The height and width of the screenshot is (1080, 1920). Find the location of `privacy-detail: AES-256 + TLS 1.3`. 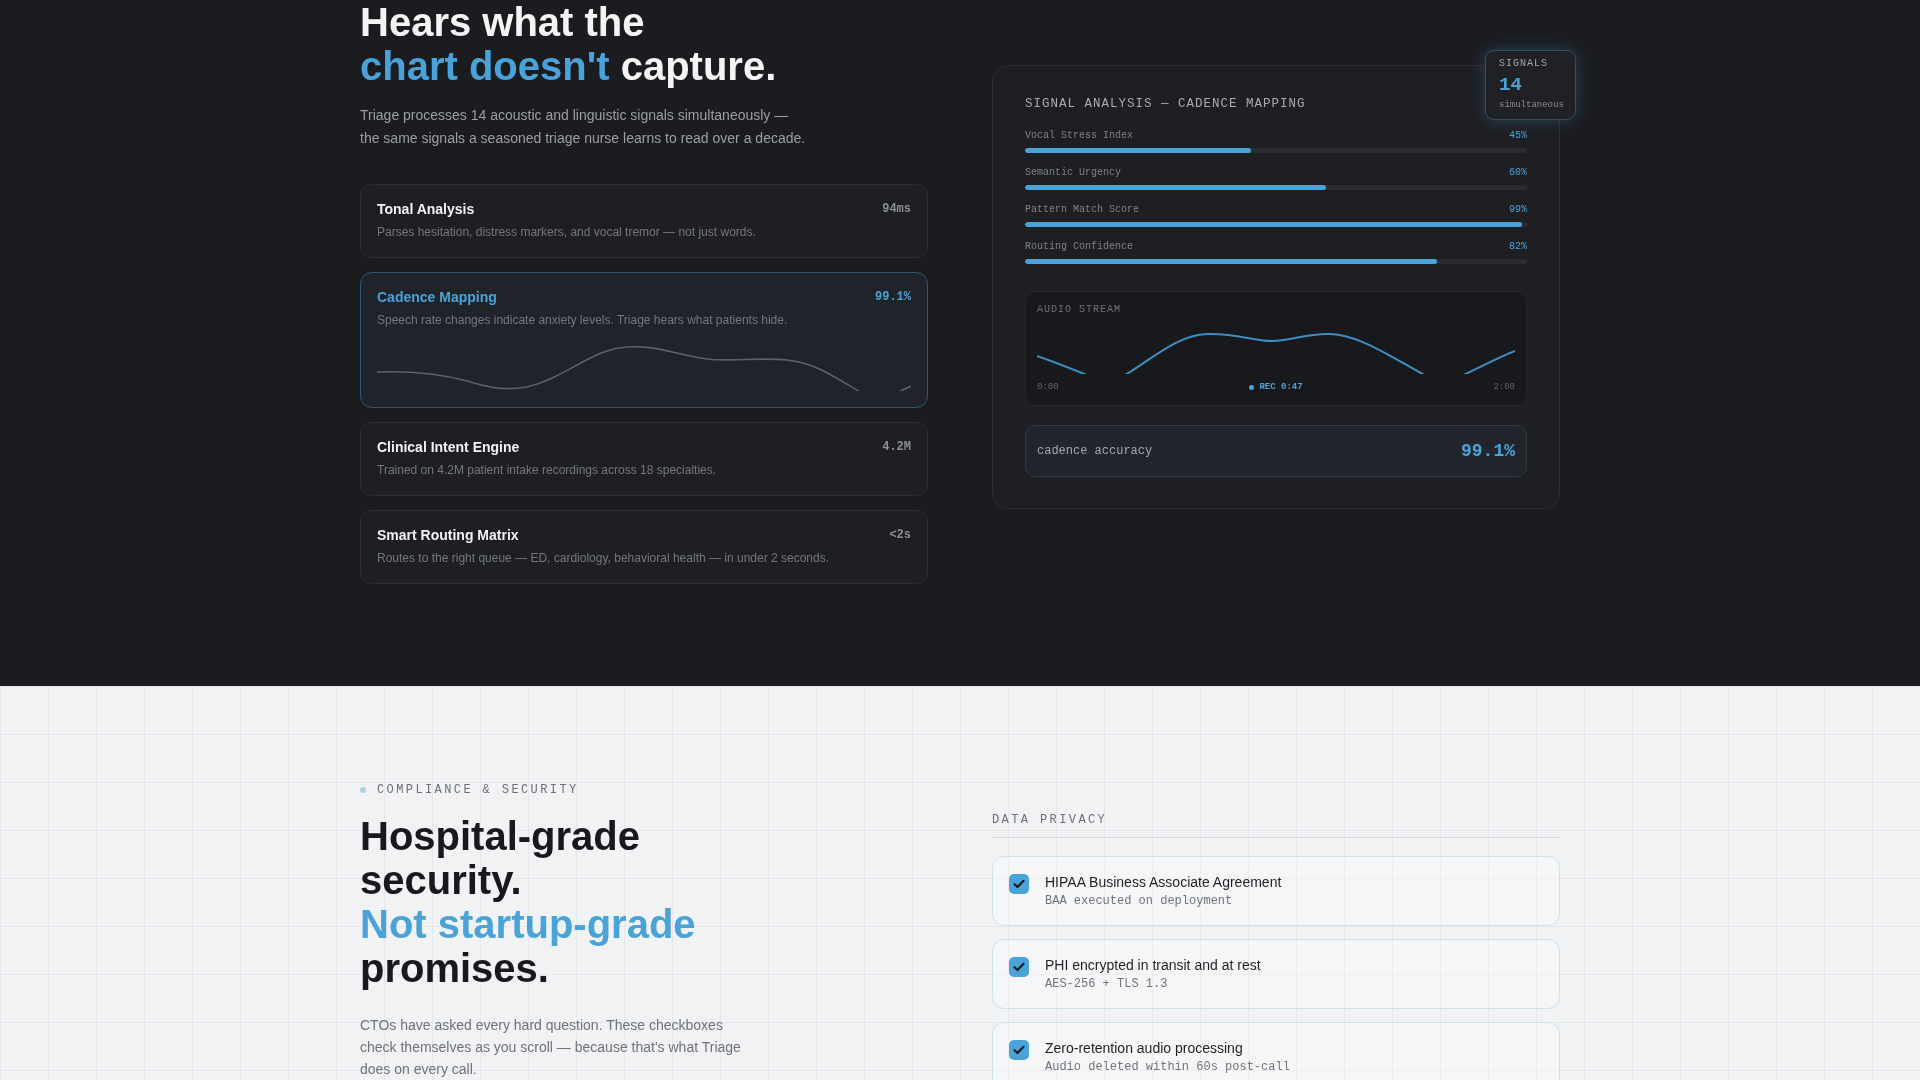

privacy-detail: AES-256 + TLS 1.3 is located at coordinates (1107, 984).